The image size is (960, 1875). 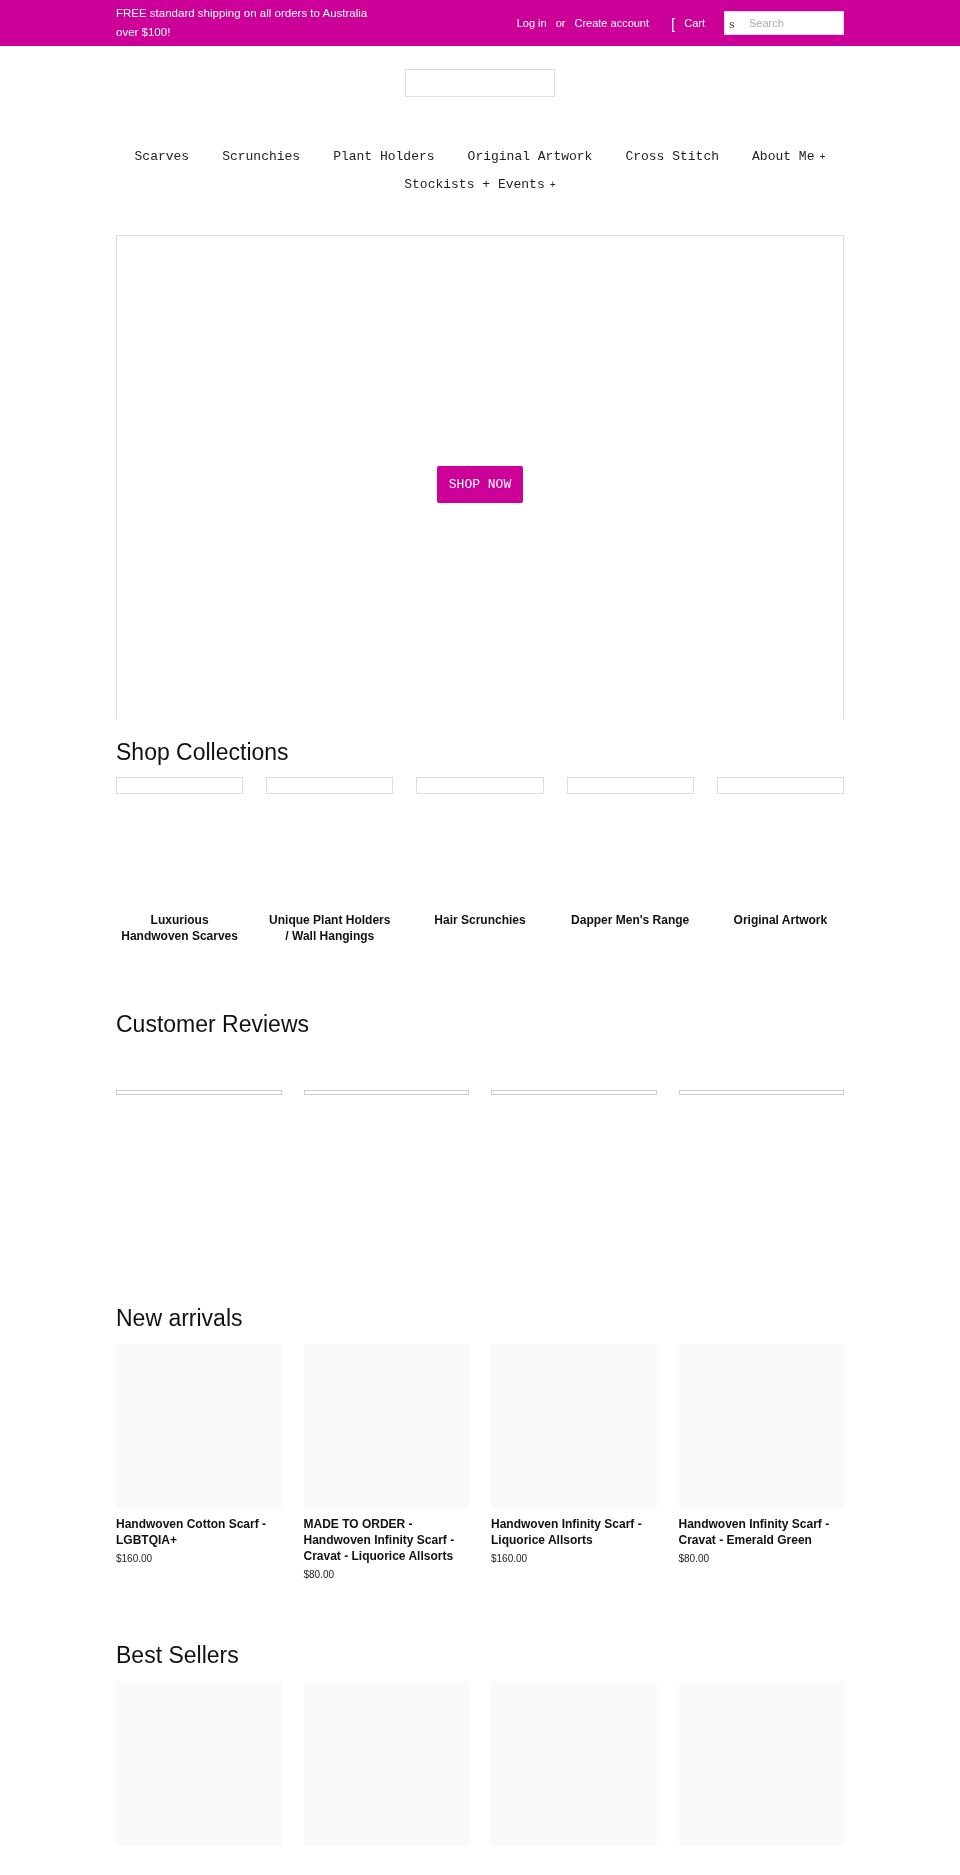 What do you see at coordinates (574, 1532) in the screenshot?
I see `product-title: Handwoven Infinity Scarf - Liquorice Allsorts` at bounding box center [574, 1532].